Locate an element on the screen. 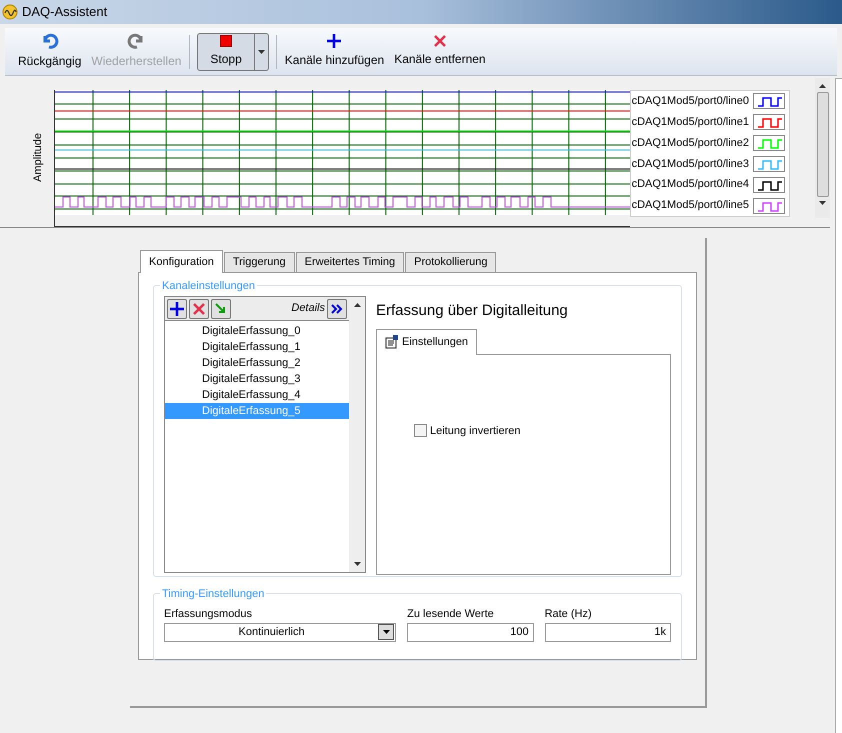 The width and height of the screenshot is (842, 733). remove-channel-button is located at coordinates (199, 308).